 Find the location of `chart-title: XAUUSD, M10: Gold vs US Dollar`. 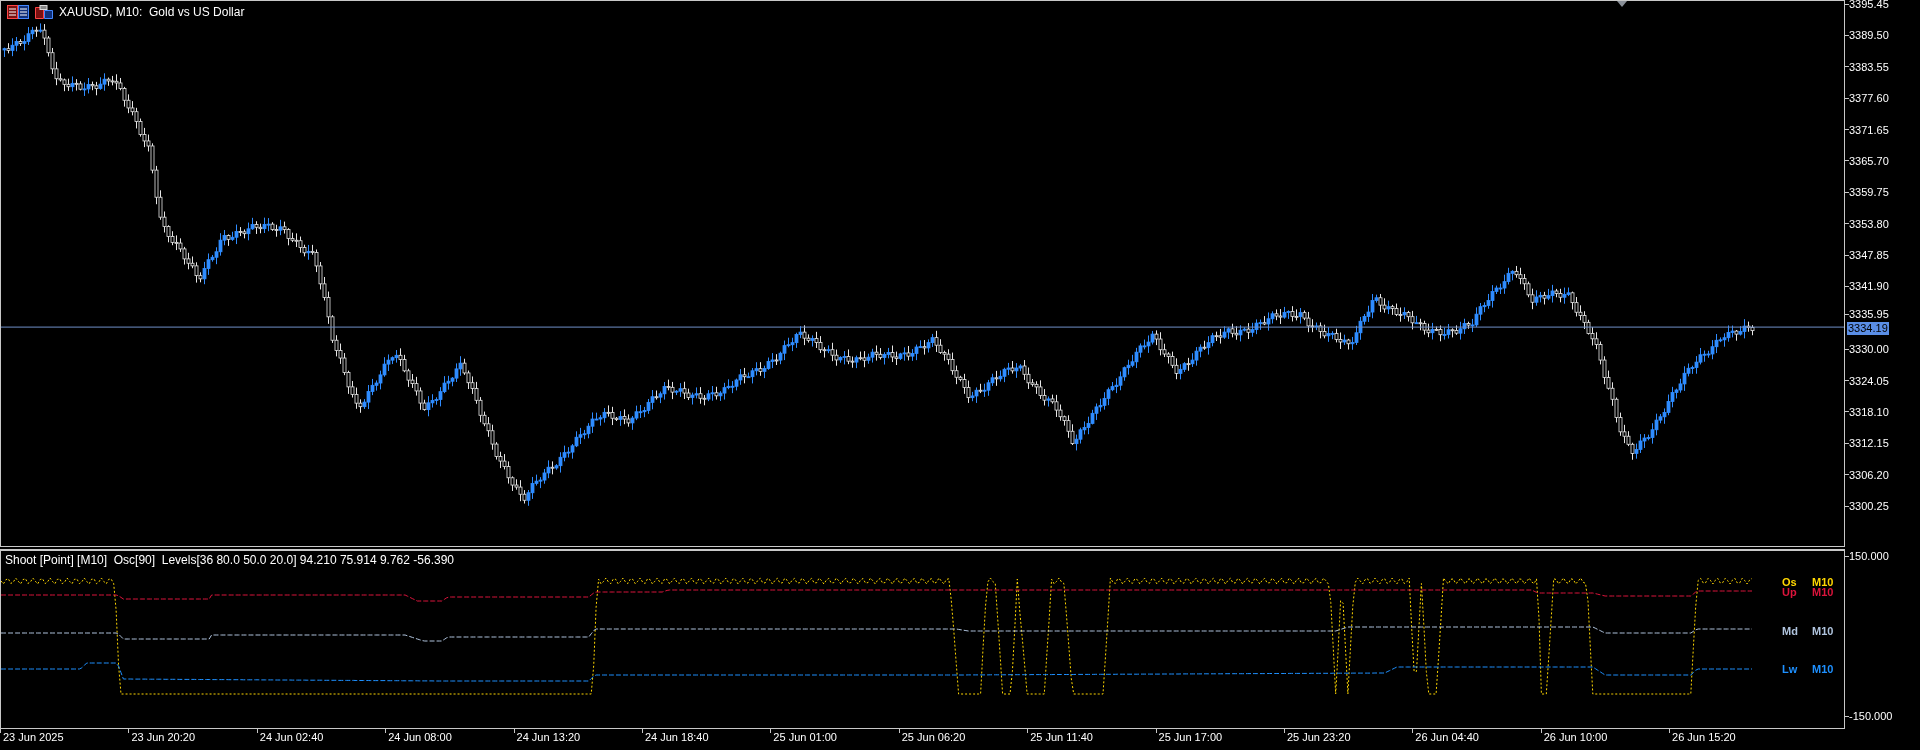

chart-title: XAUUSD, M10: Gold vs US Dollar is located at coordinates (152, 12).